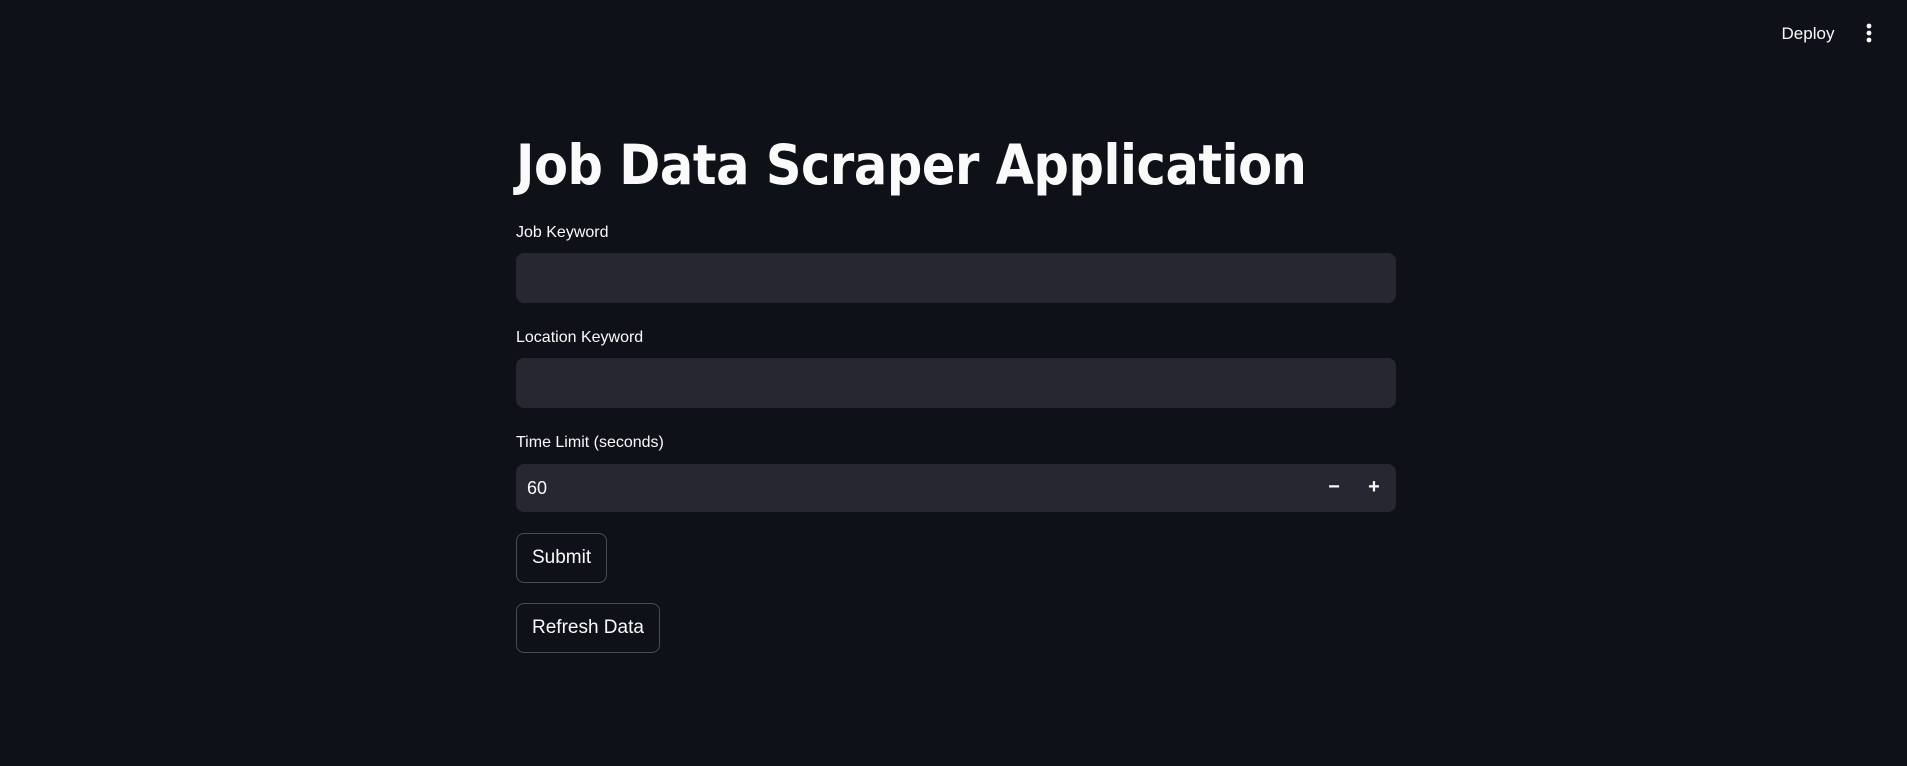  Describe the element at coordinates (562, 558) in the screenshot. I see `submit-button: Submit` at that location.